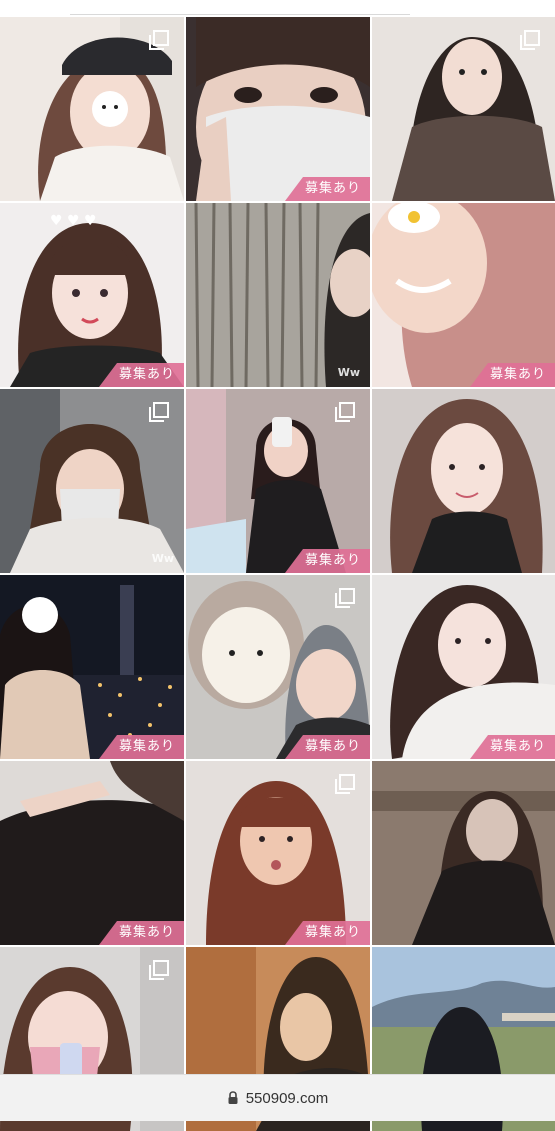 The width and height of the screenshot is (555, 1131). What do you see at coordinates (233, 1097) in the screenshot?
I see `lock-icon` at bounding box center [233, 1097].